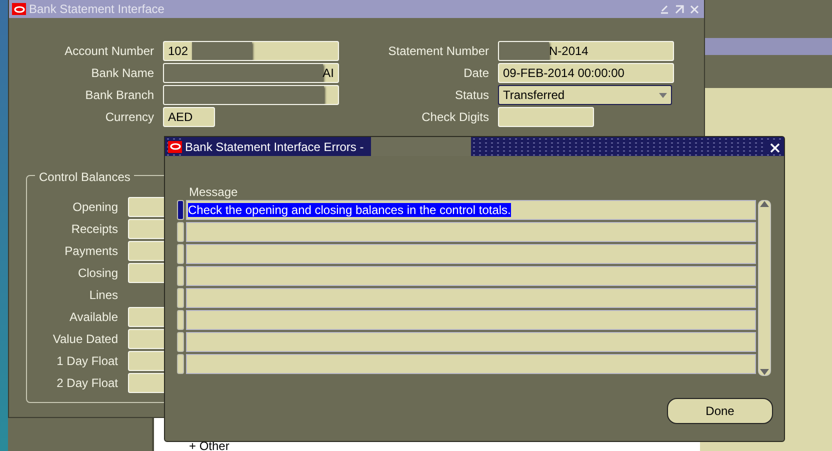  Describe the element at coordinates (209, 445) in the screenshot. I see `tree-item: + Other` at that location.